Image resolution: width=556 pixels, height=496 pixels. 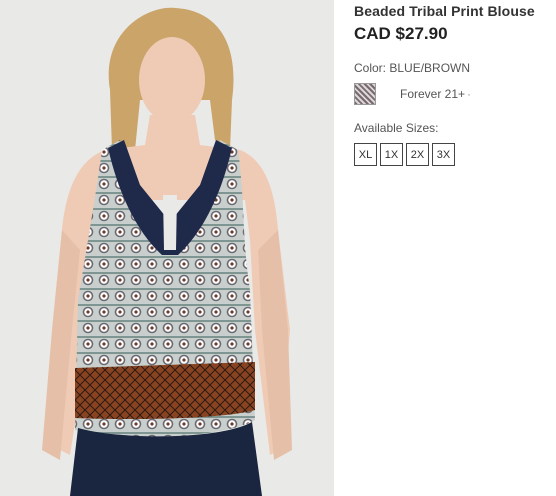 I want to click on size-option-3x: 3X, so click(x=443, y=154).